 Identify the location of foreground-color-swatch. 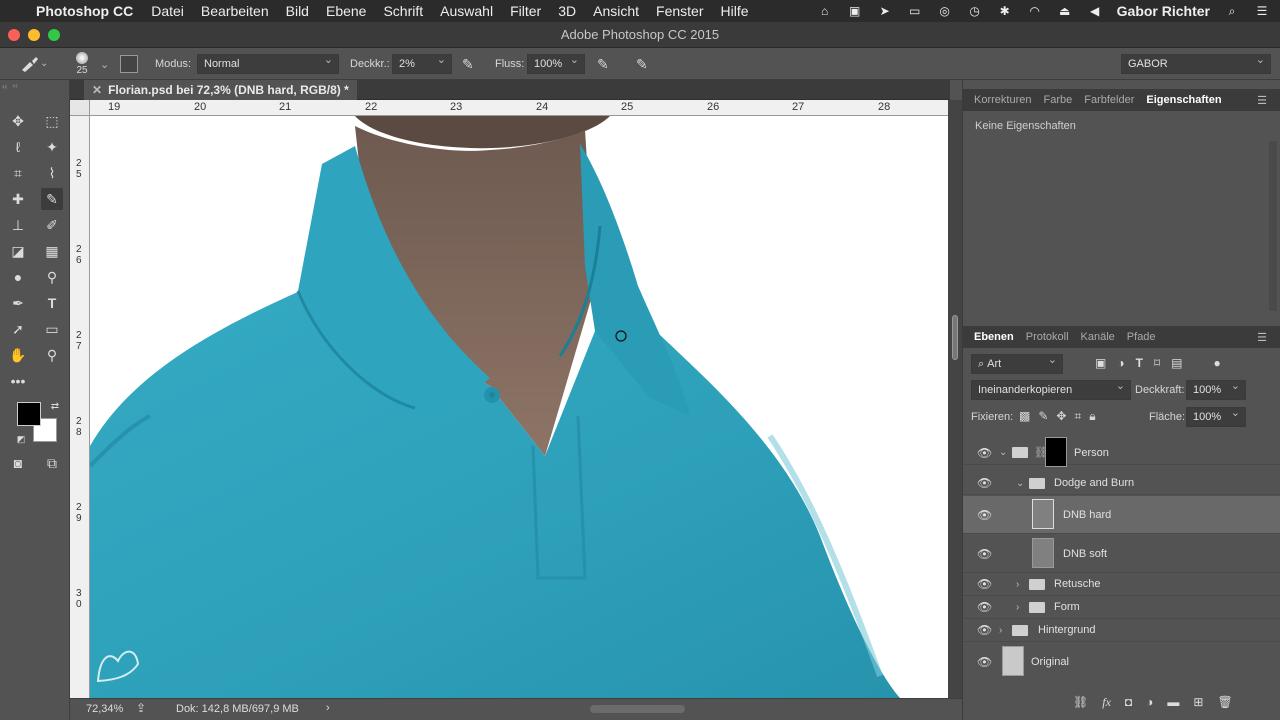
(29, 414).